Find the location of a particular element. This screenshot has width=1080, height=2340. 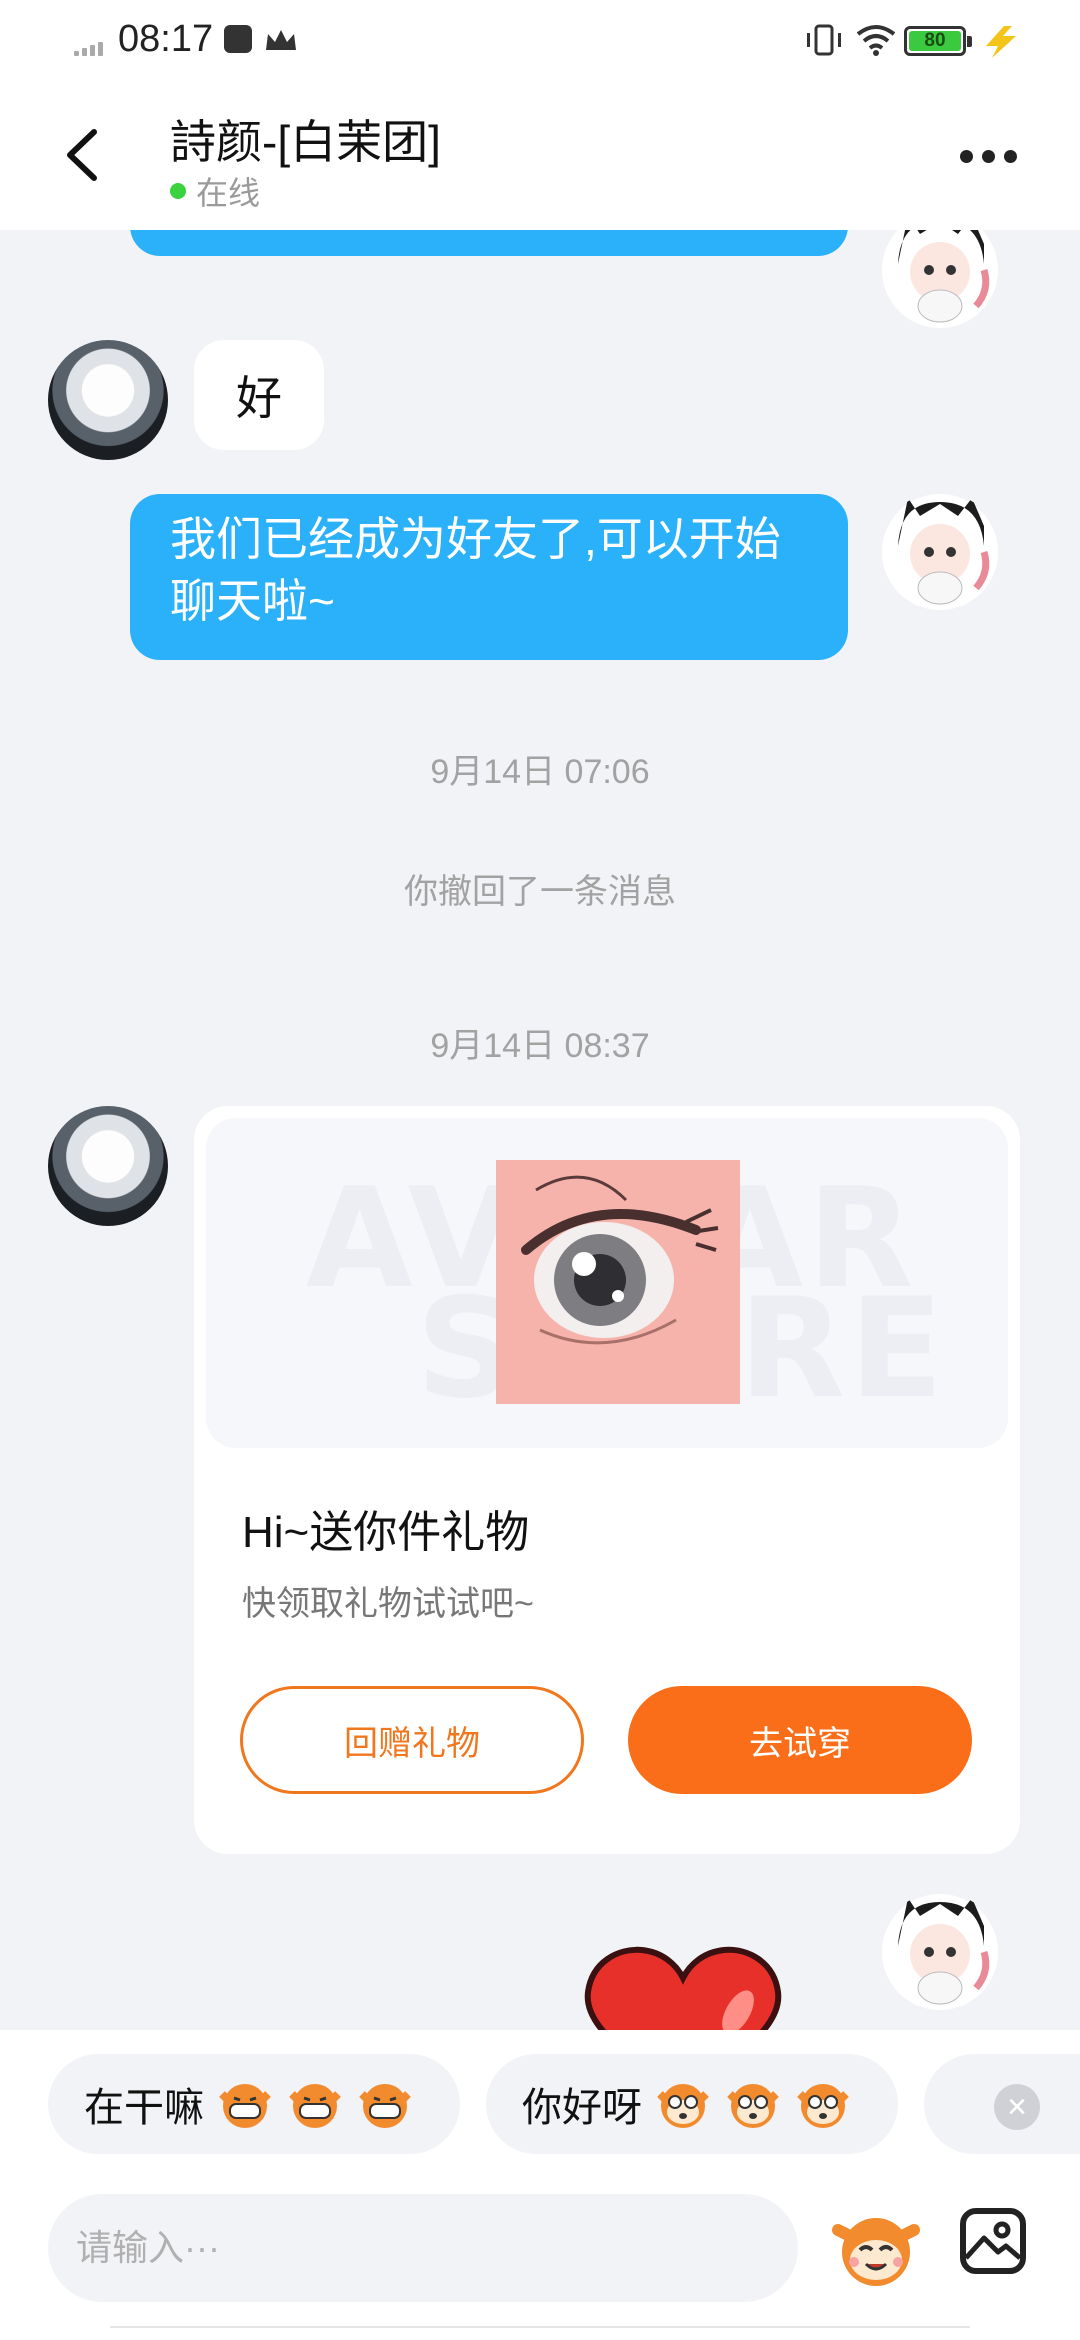

vibrate-icon is located at coordinates (824, 40).